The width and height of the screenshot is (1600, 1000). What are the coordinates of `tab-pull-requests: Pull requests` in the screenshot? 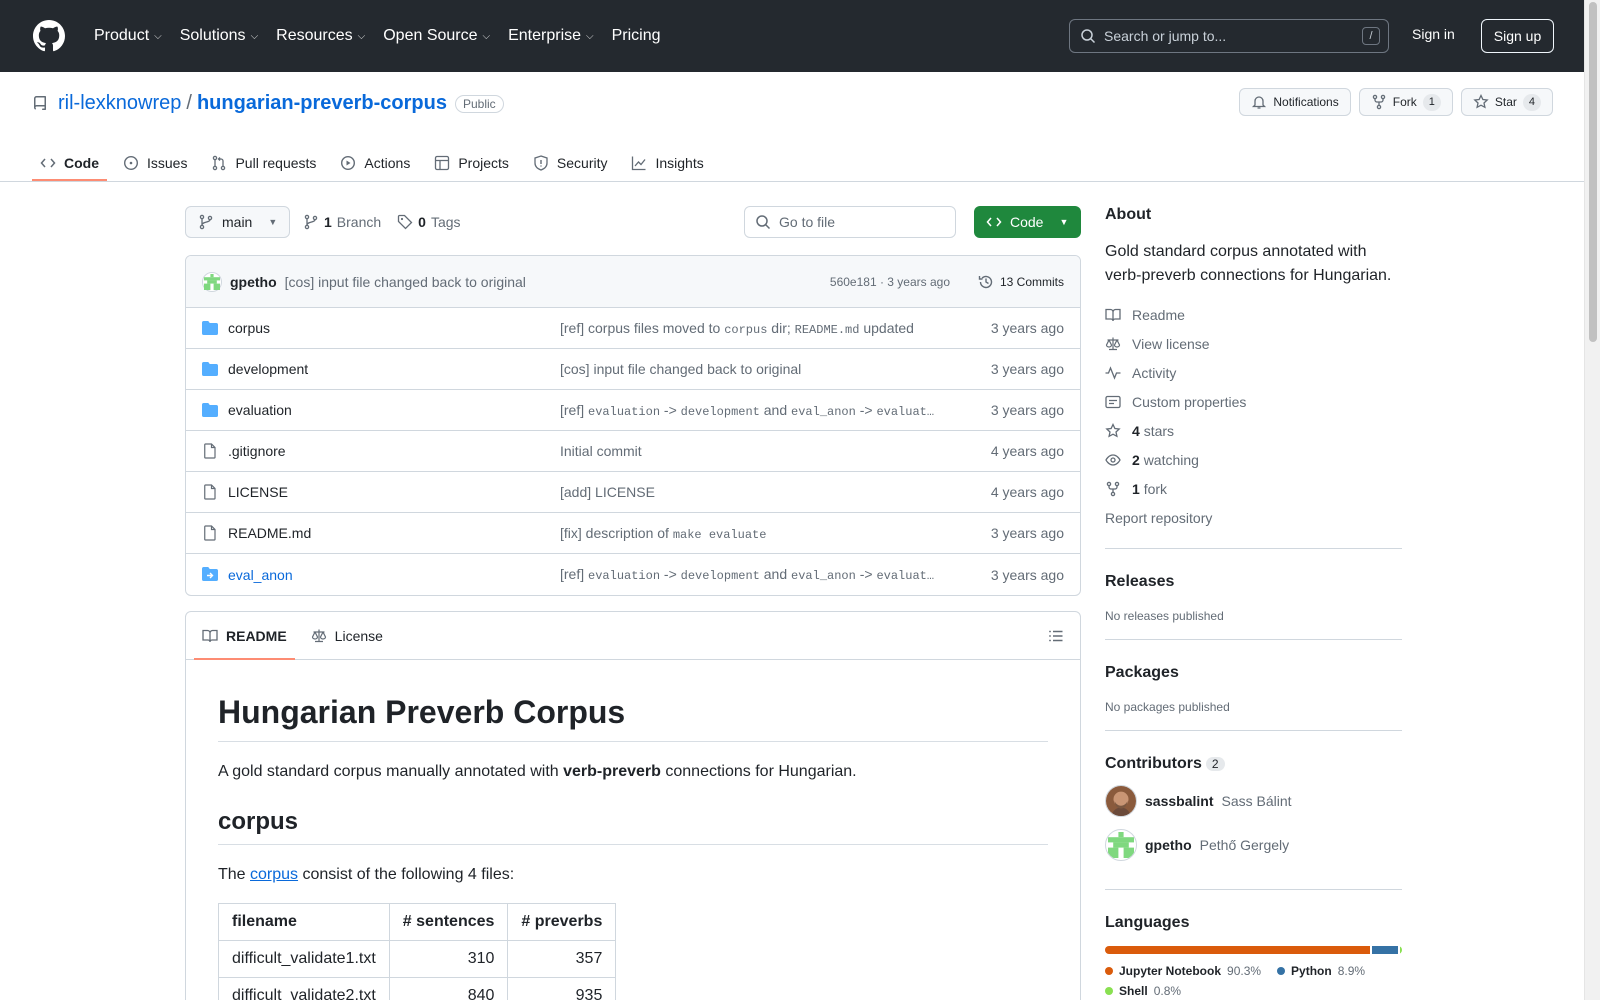 It's located at (263, 163).